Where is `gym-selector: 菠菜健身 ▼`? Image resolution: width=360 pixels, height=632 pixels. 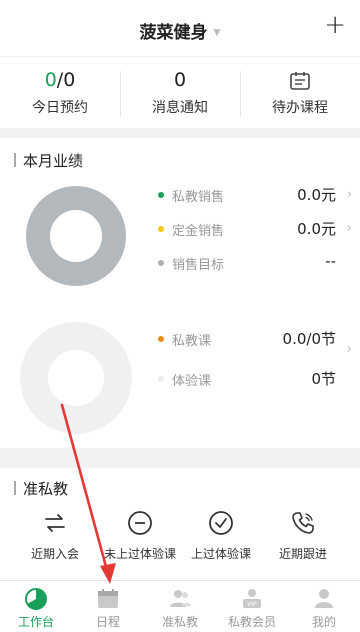
gym-selector: 菠菜健身 ▼ is located at coordinates (180, 30).